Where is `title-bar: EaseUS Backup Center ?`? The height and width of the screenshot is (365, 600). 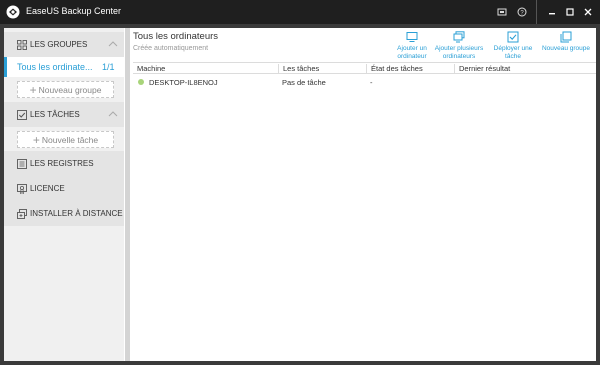
title-bar: EaseUS Backup Center ? is located at coordinates (300, 12).